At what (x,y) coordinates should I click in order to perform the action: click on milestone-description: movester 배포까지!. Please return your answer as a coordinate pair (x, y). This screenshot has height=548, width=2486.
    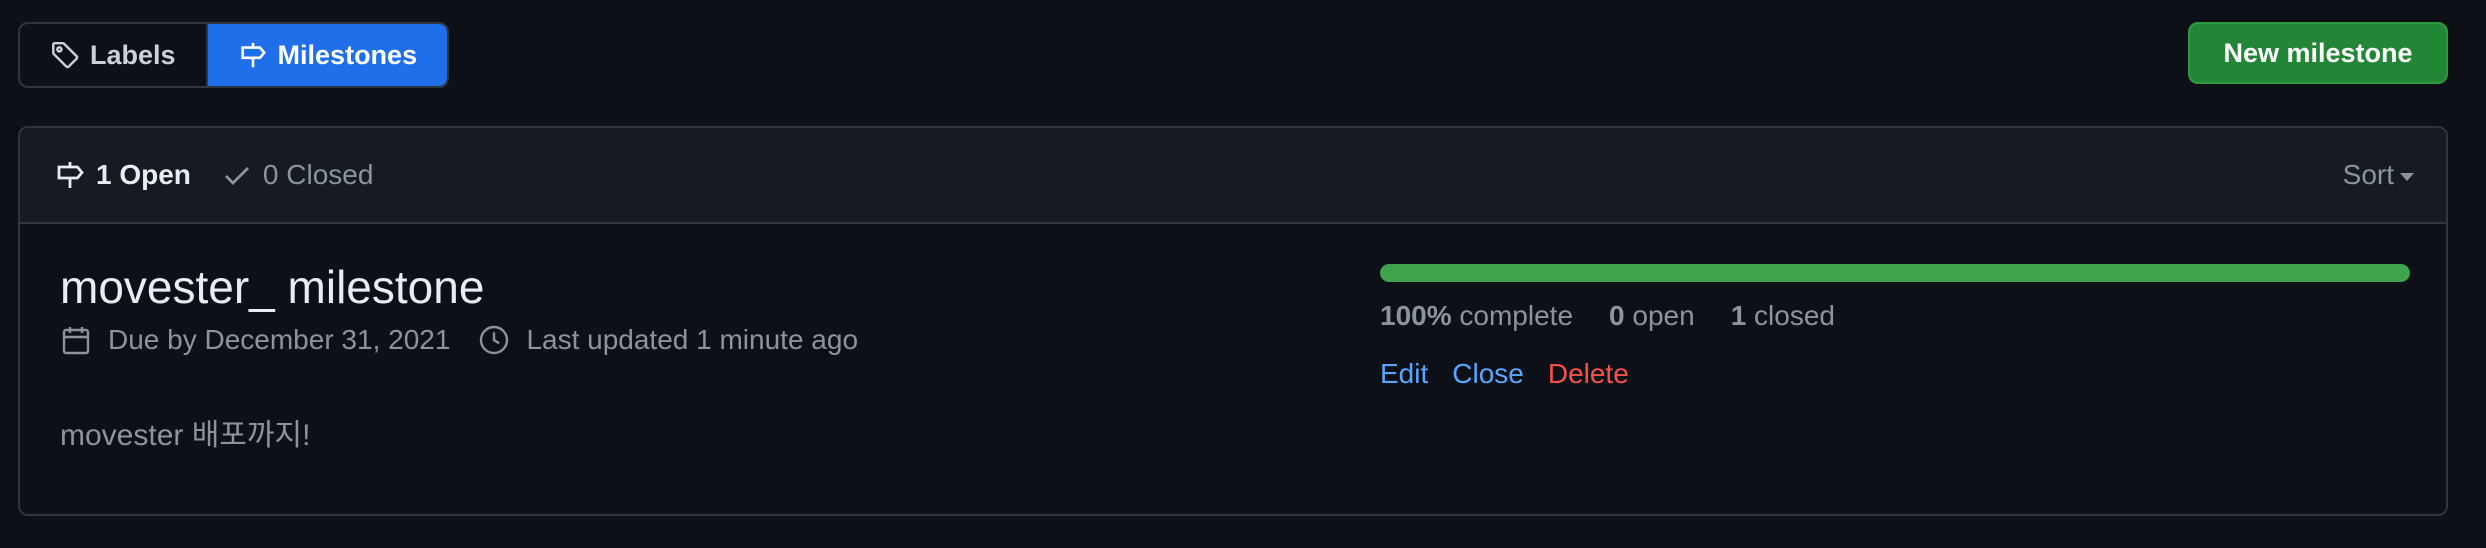
    Looking at the image, I should click on (185, 435).